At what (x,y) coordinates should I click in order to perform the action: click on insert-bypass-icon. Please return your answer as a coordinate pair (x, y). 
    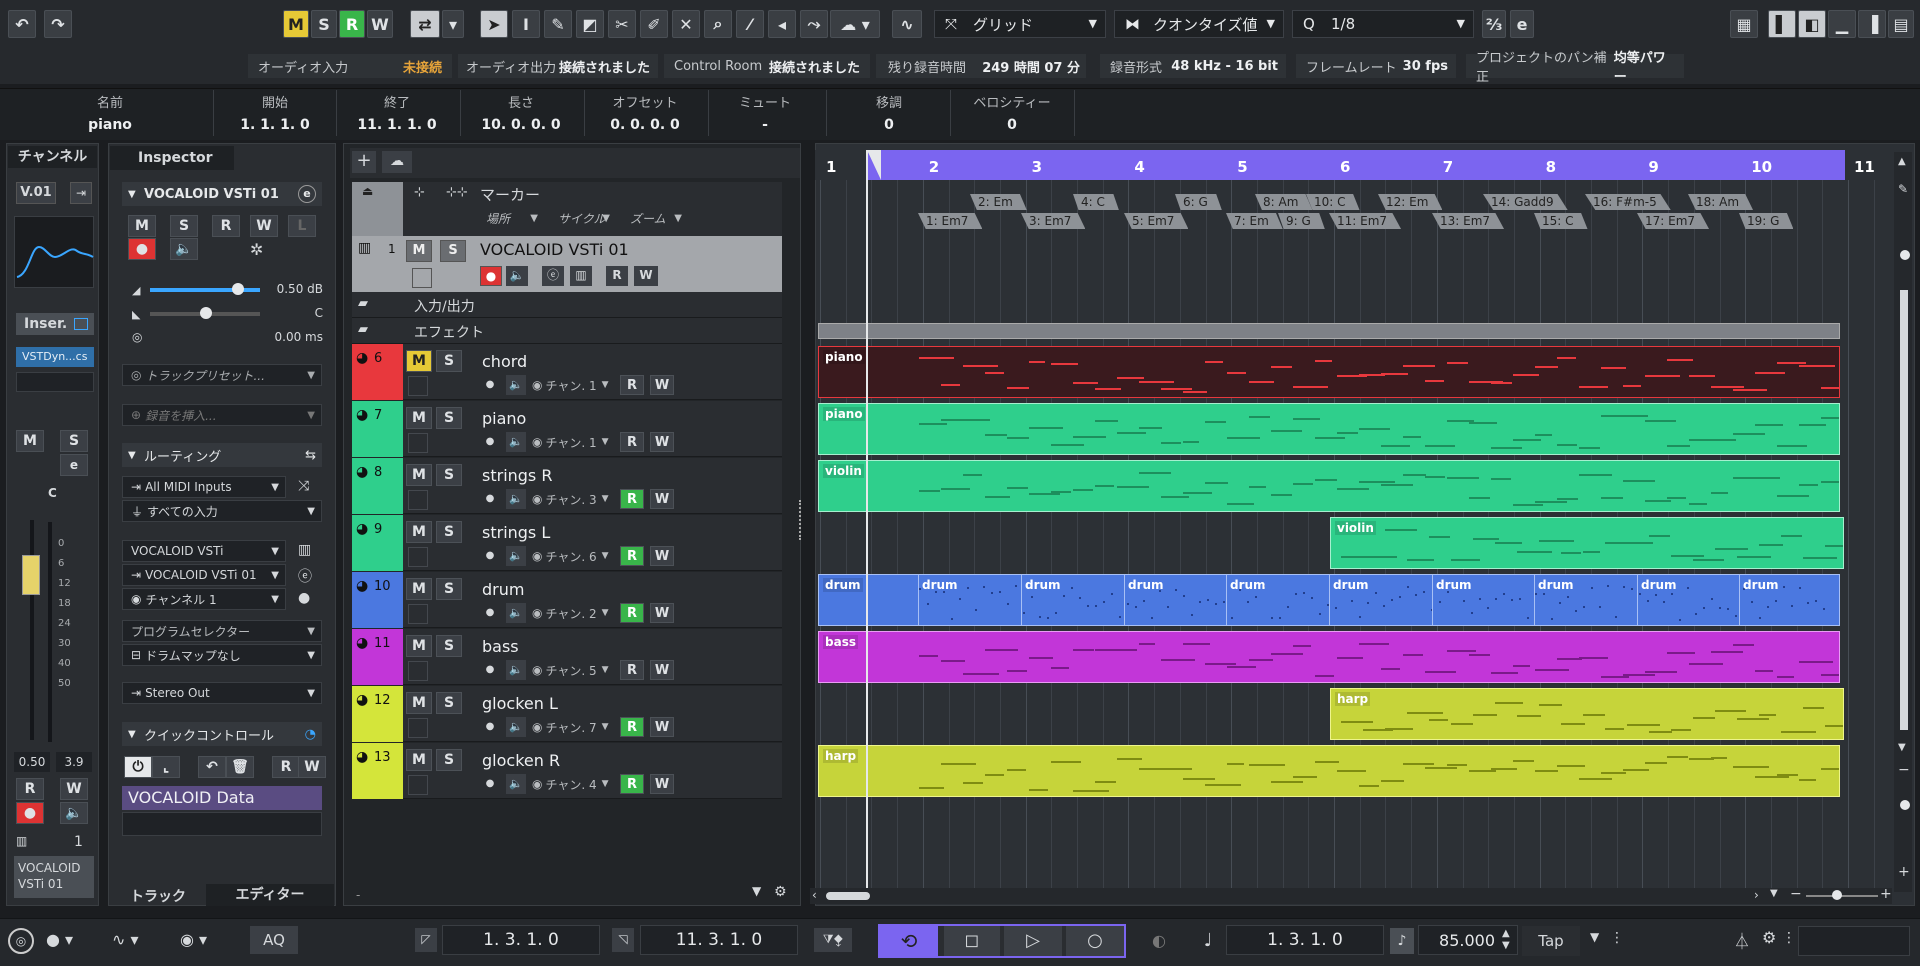
    Looking at the image, I should click on (81, 324).